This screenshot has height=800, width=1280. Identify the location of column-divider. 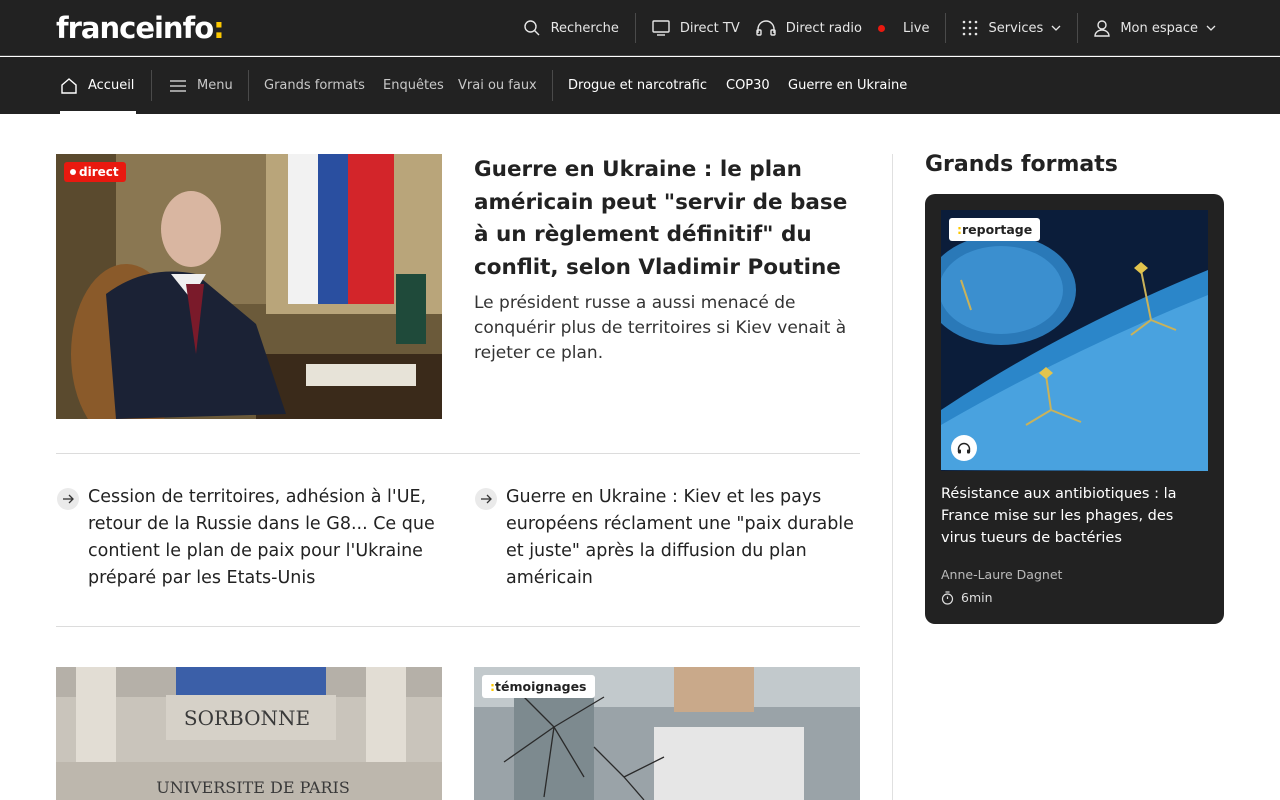
(892, 477).